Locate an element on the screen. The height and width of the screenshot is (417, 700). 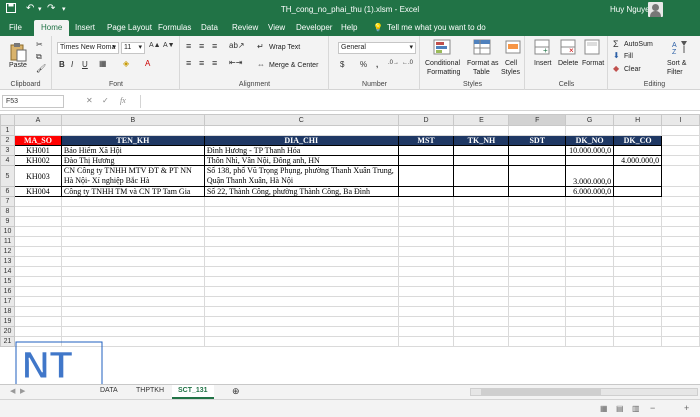
row-header: 21 is located at coordinates (7, 341).